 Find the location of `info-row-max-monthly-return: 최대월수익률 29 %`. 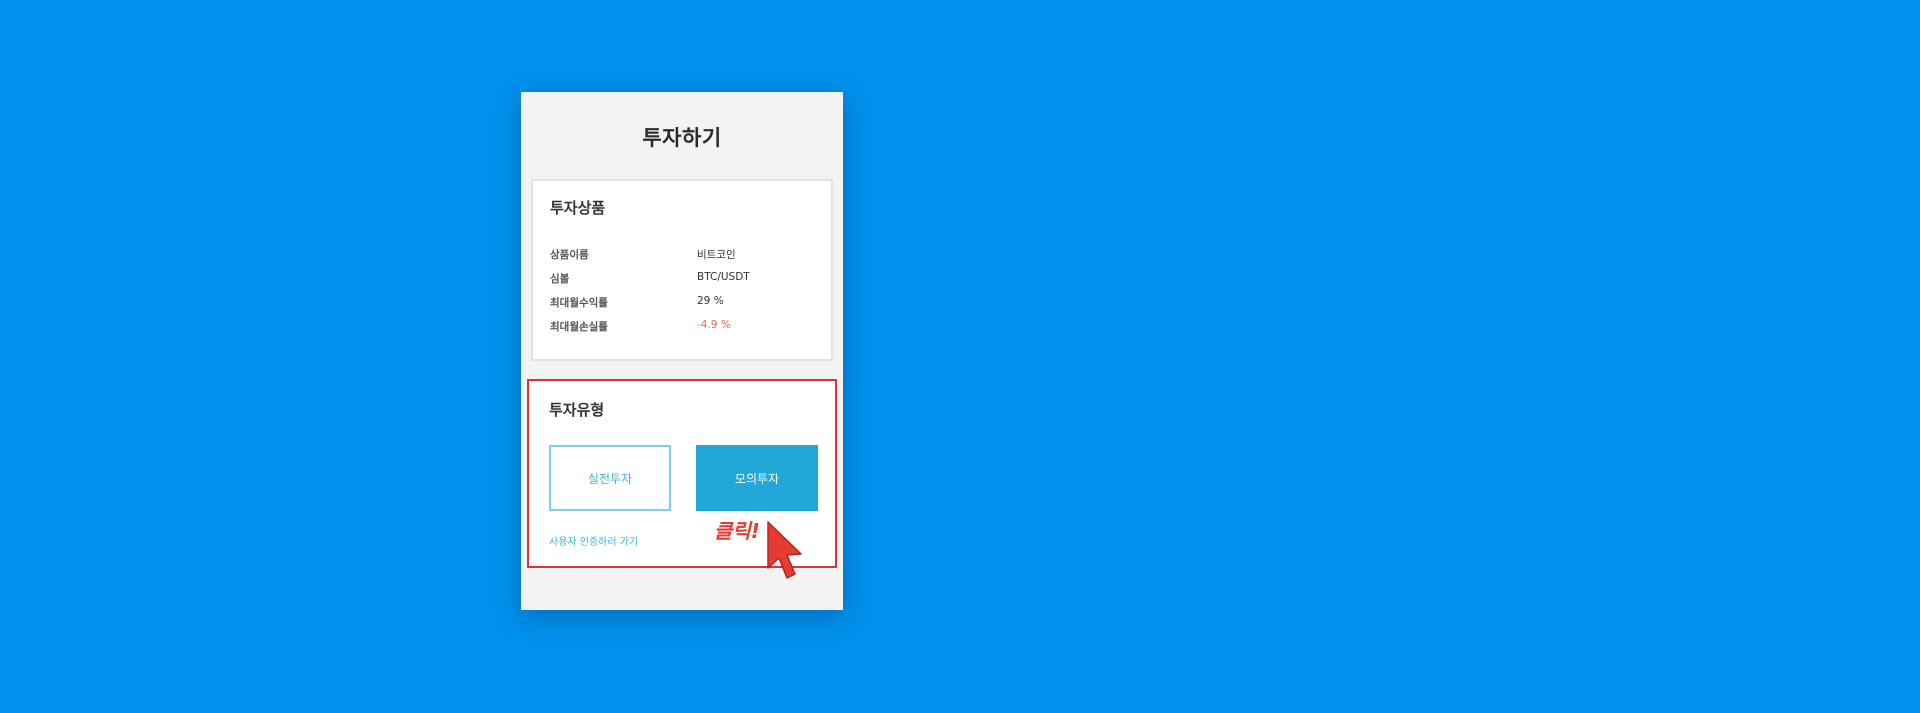

info-row-max-monthly-return: 최대월수익률 29 % is located at coordinates (685, 303).